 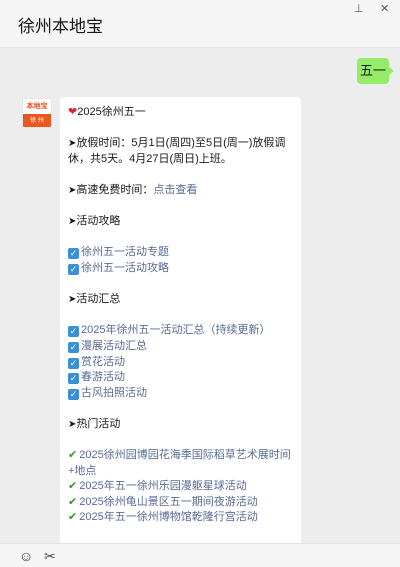 What do you see at coordinates (181, 363) in the screenshot?
I see `list-item: ✓ 赏花活动` at bounding box center [181, 363].